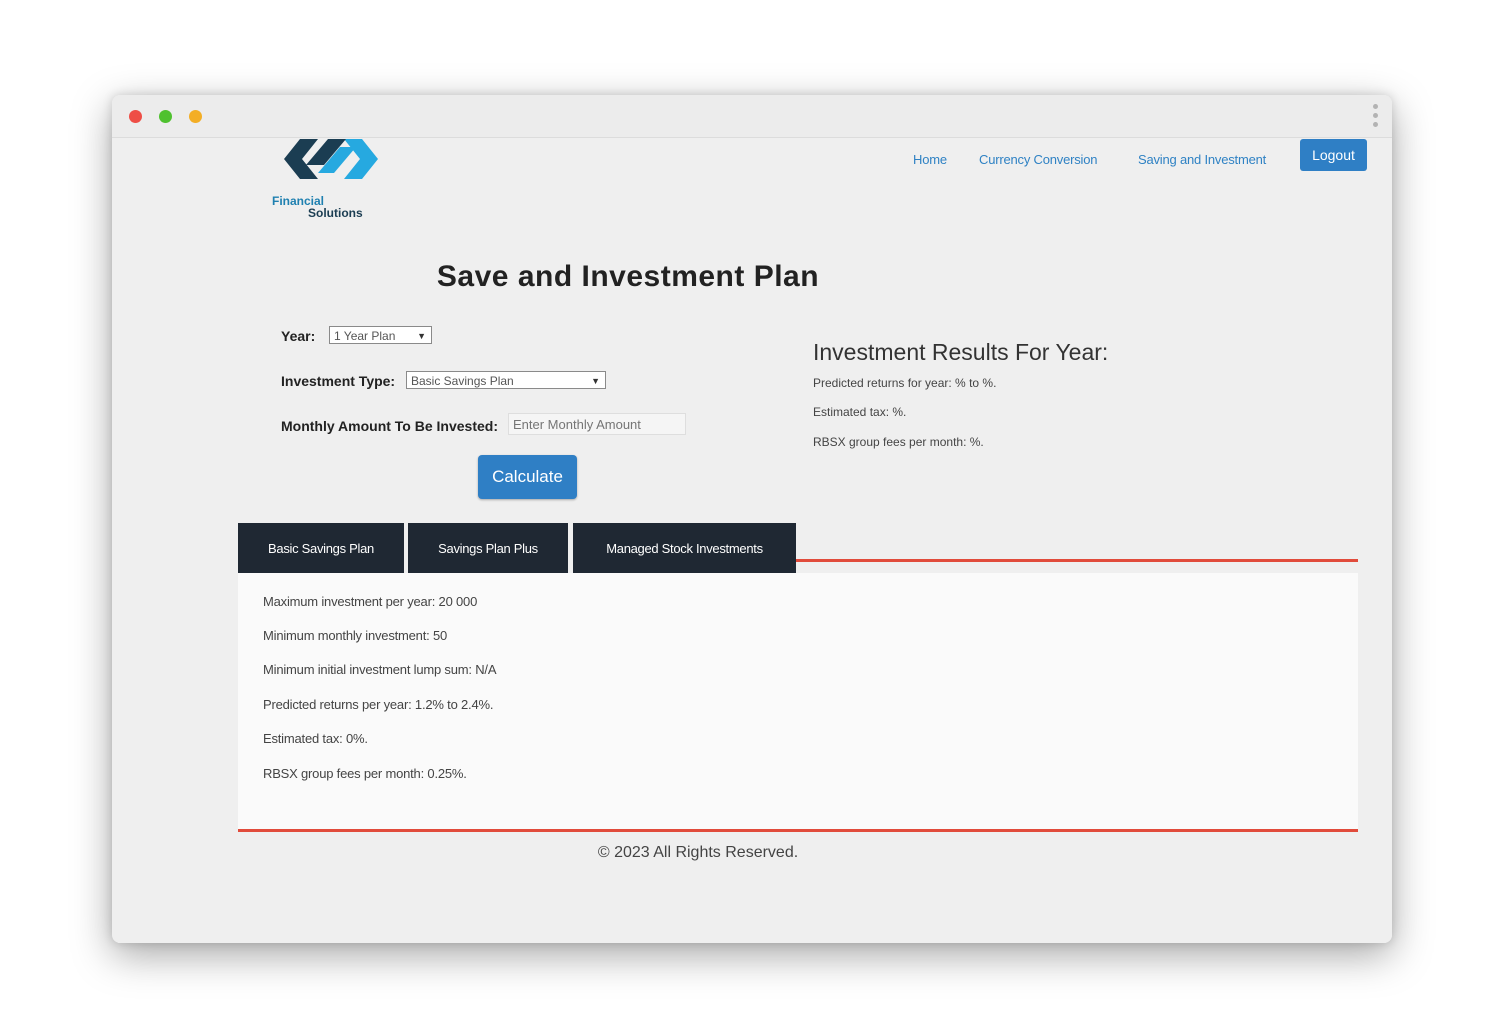  I want to click on calculate-button: Calculate, so click(527, 477).